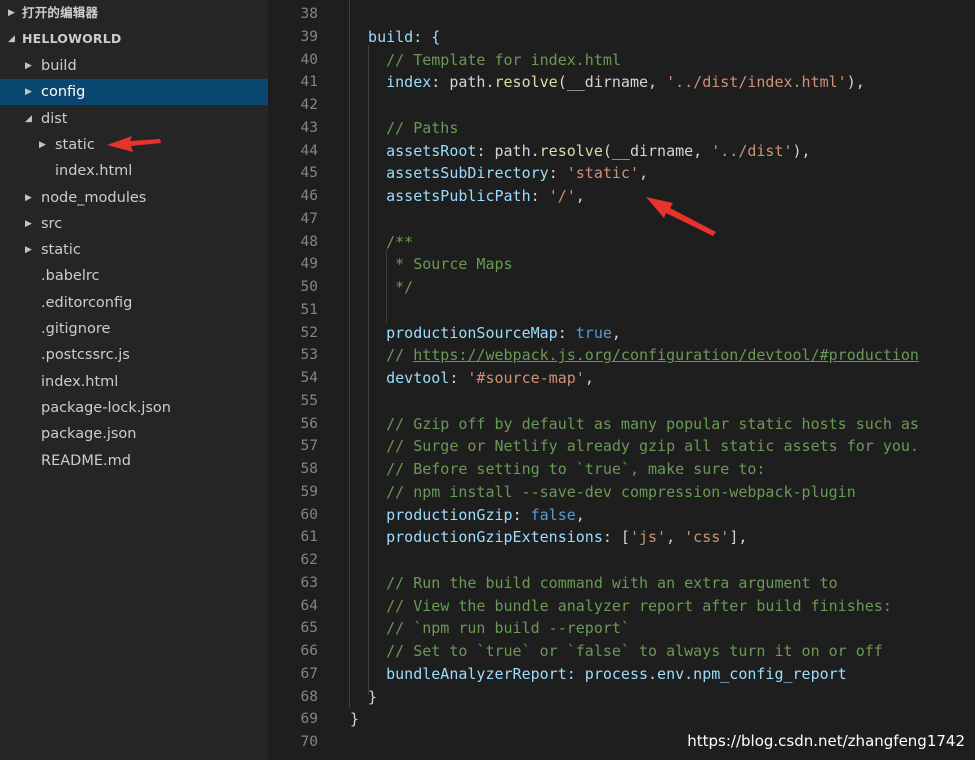 Image resolution: width=975 pixels, height=760 pixels. Describe the element at coordinates (134, 224) in the screenshot. I see `tree-folder: ▶ src` at that location.